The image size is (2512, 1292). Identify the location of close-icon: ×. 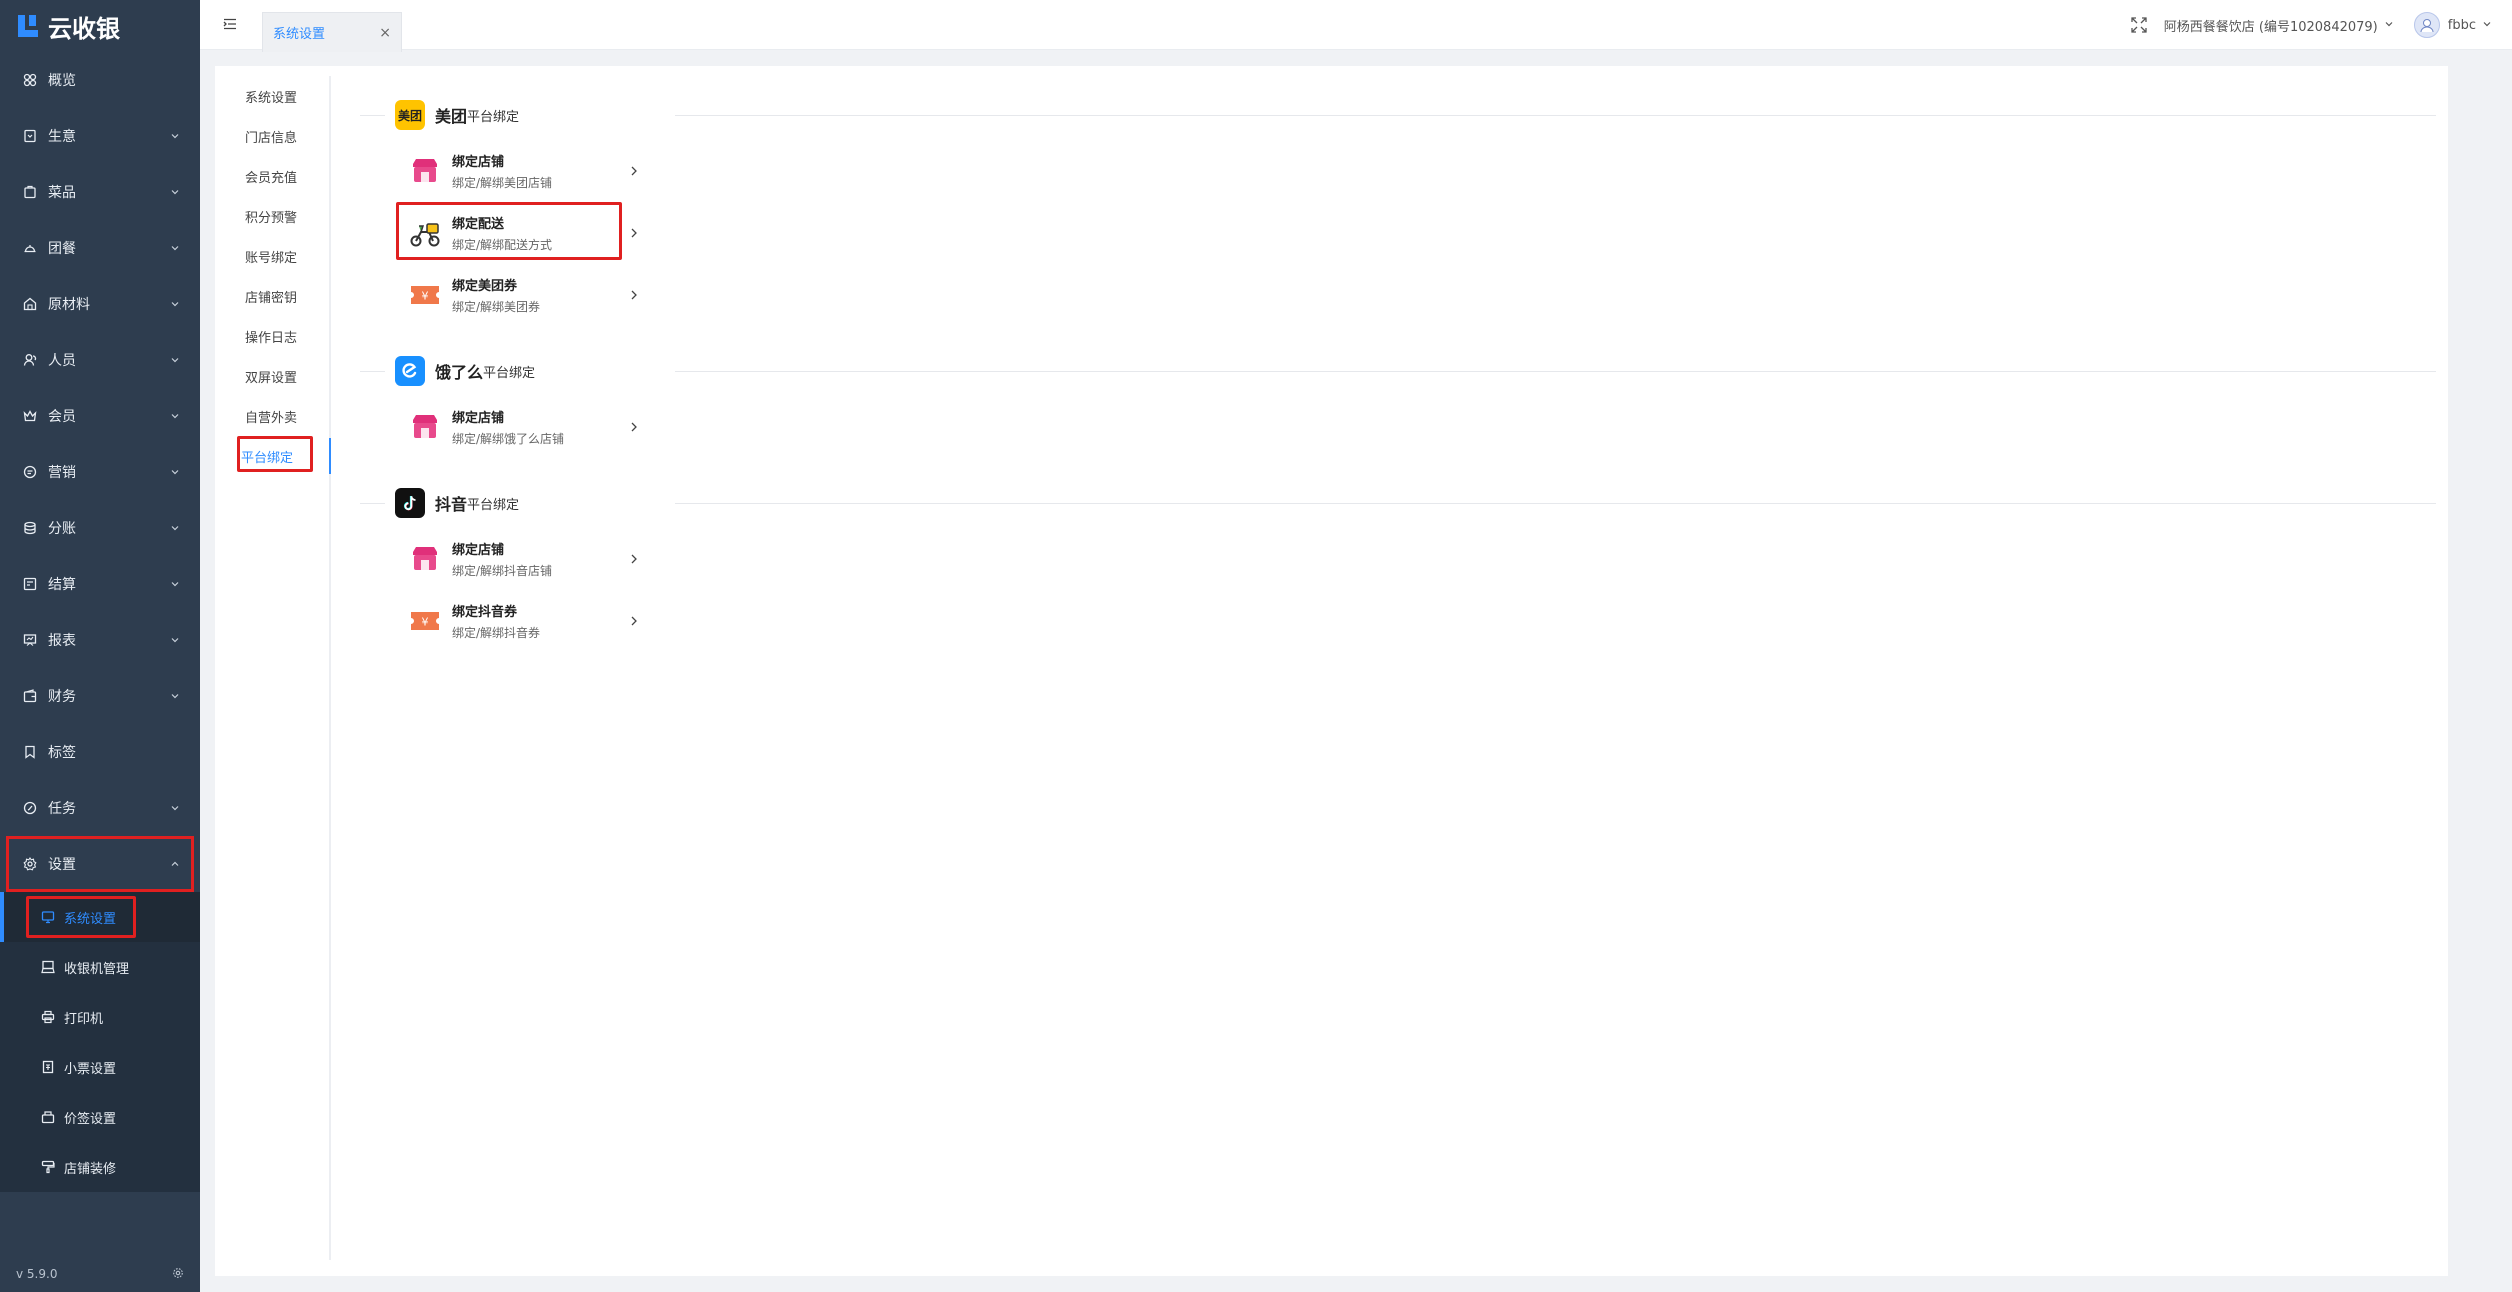
(385, 33).